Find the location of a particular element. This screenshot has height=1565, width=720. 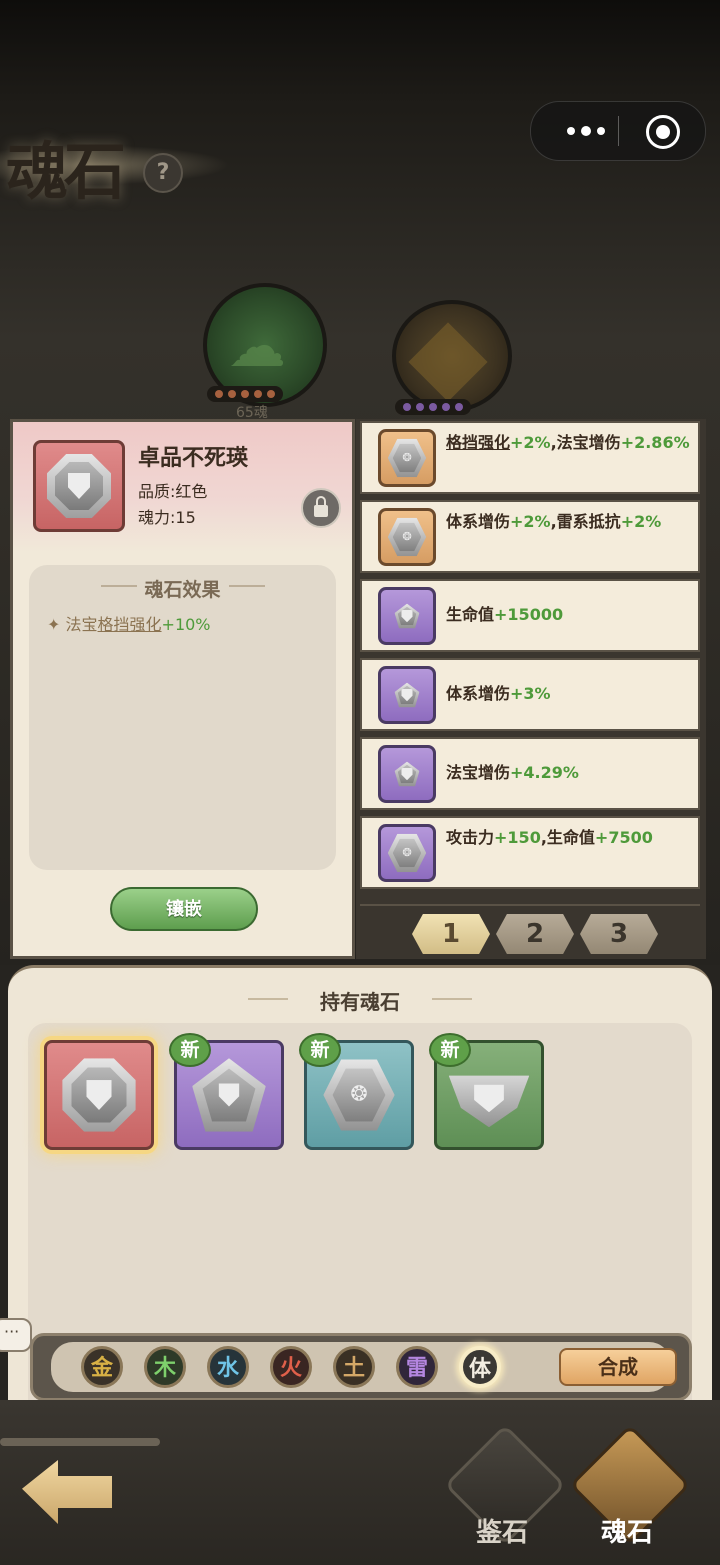

attr-label: ,法宝增伤 is located at coordinates (585, 442).